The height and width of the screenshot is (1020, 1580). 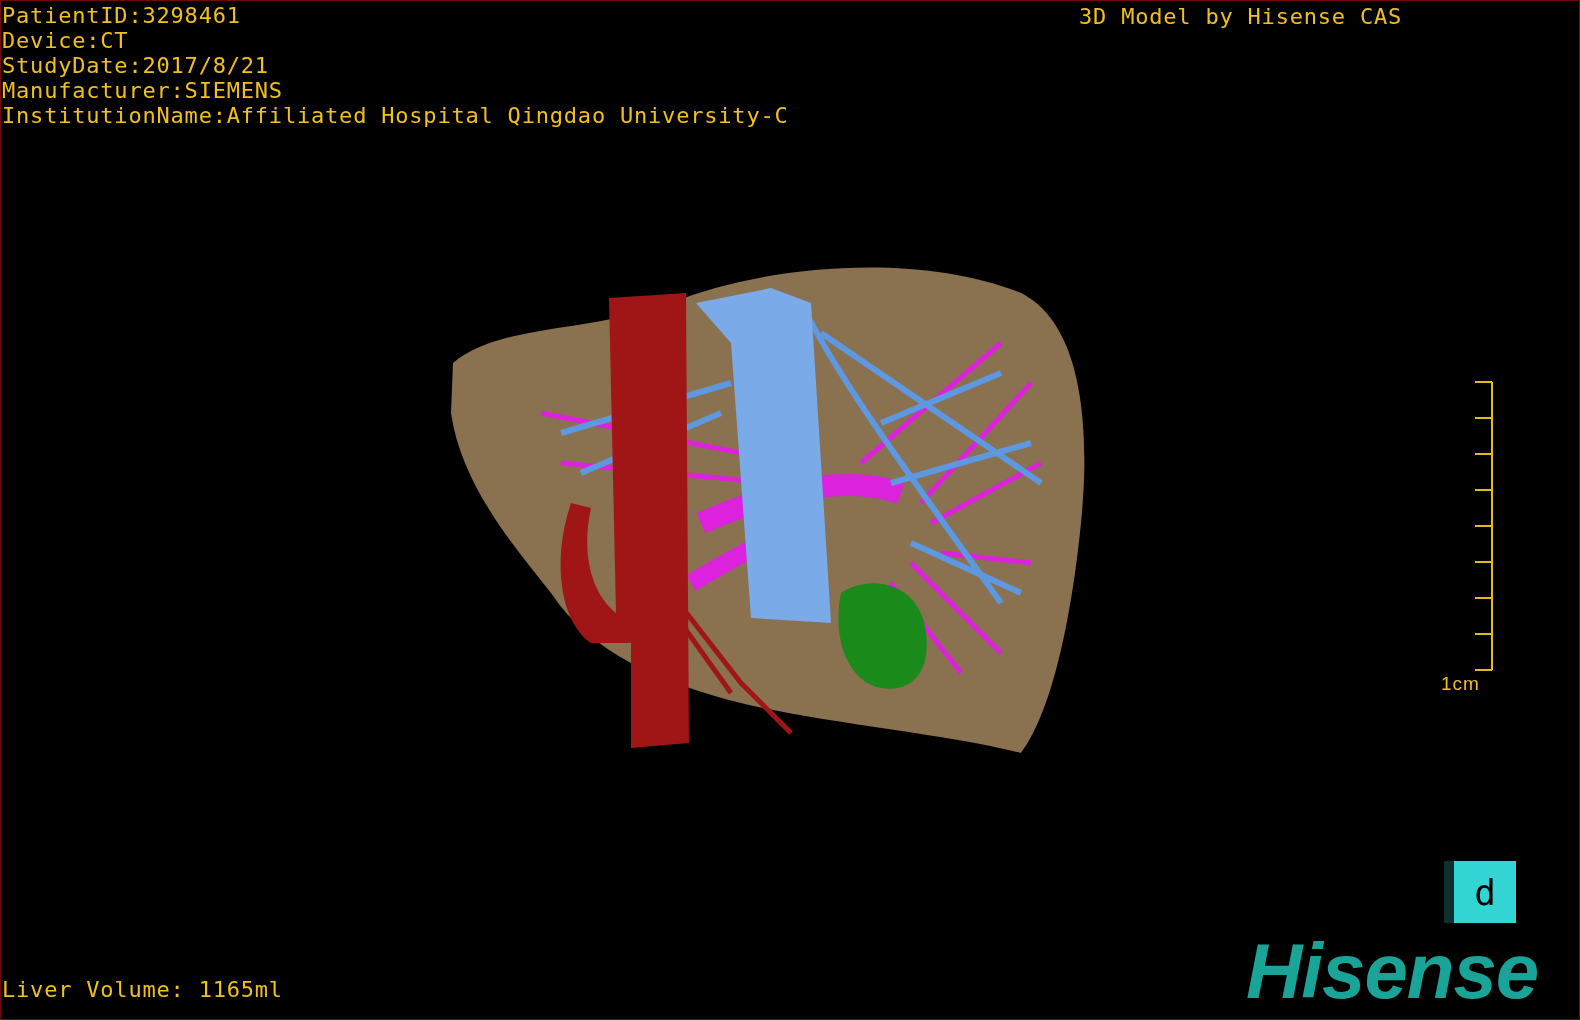 I want to click on scale-label: 1cm, so click(x=1460, y=684).